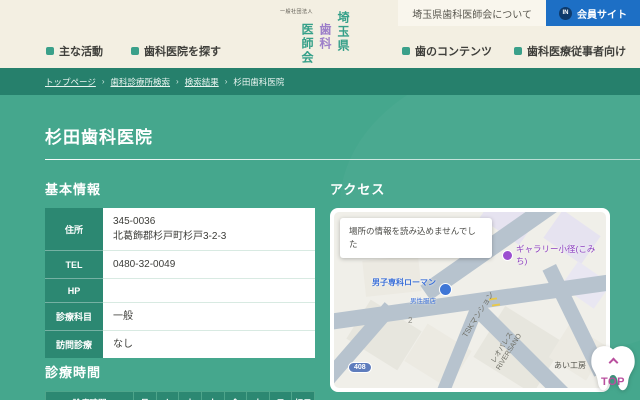 Image resolution: width=640 pixels, height=400 pixels. What do you see at coordinates (73, 189) in the screenshot?
I see `basic-info-heading: 基本情報` at bounding box center [73, 189].